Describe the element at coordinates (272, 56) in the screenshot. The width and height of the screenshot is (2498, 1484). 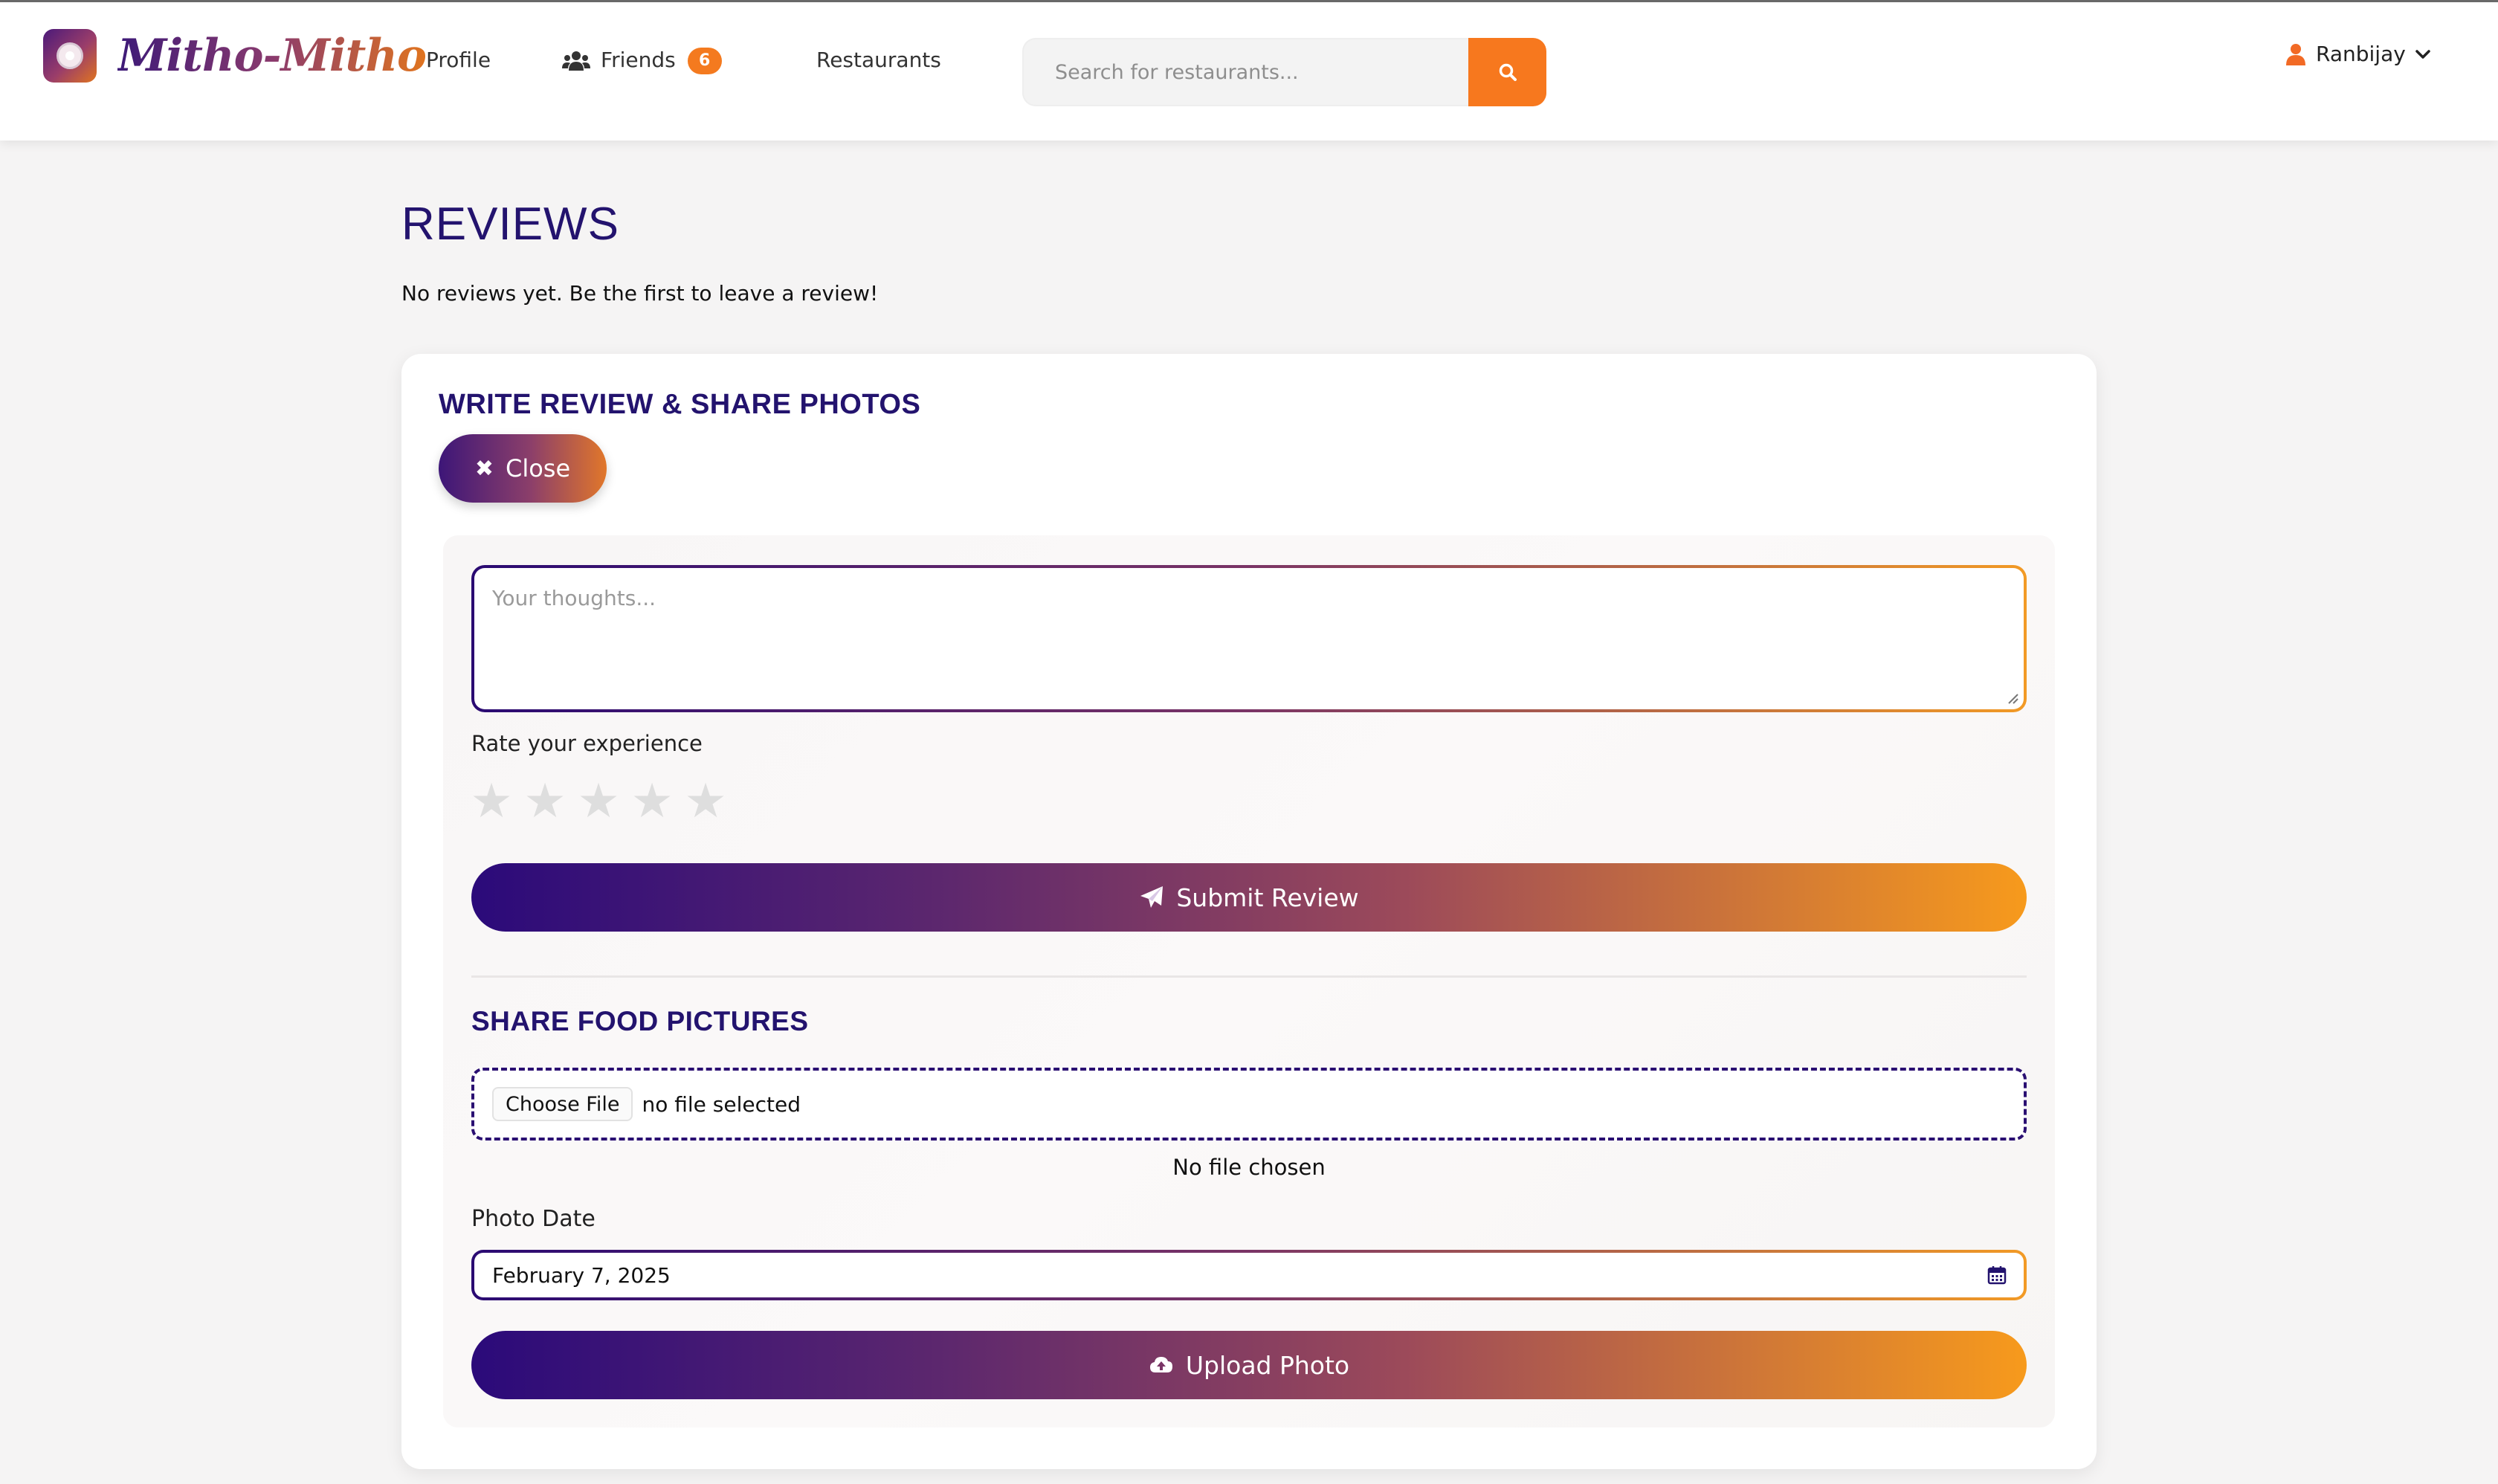
I see `brand-name: Mitho-Mitho` at that location.